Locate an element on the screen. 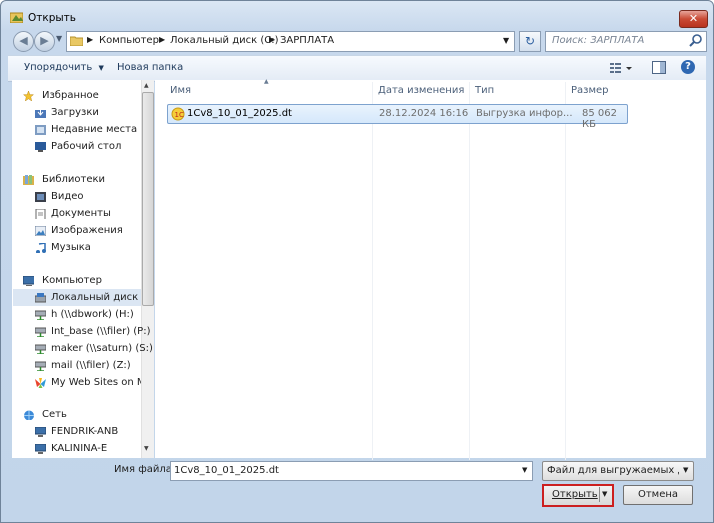 The image size is (714, 523). close-button: ✕ is located at coordinates (693, 19).